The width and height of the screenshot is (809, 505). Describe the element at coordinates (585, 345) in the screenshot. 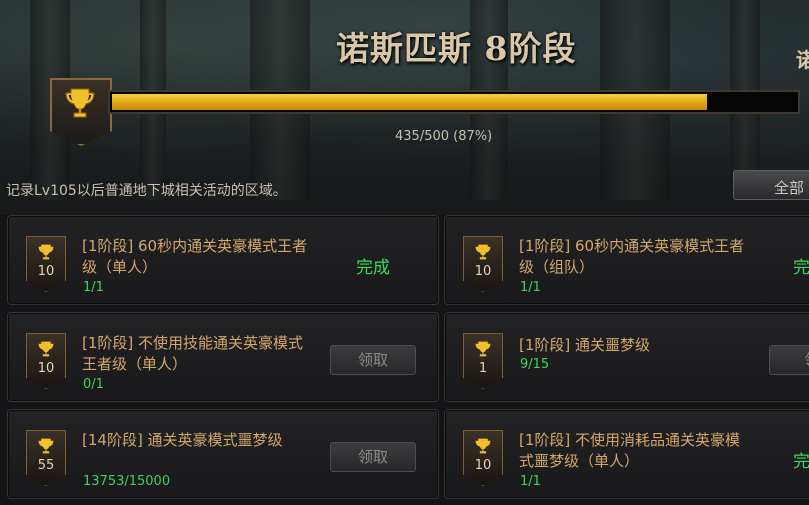

I see `task-title: [1阶段] 通关噩梦级` at that location.